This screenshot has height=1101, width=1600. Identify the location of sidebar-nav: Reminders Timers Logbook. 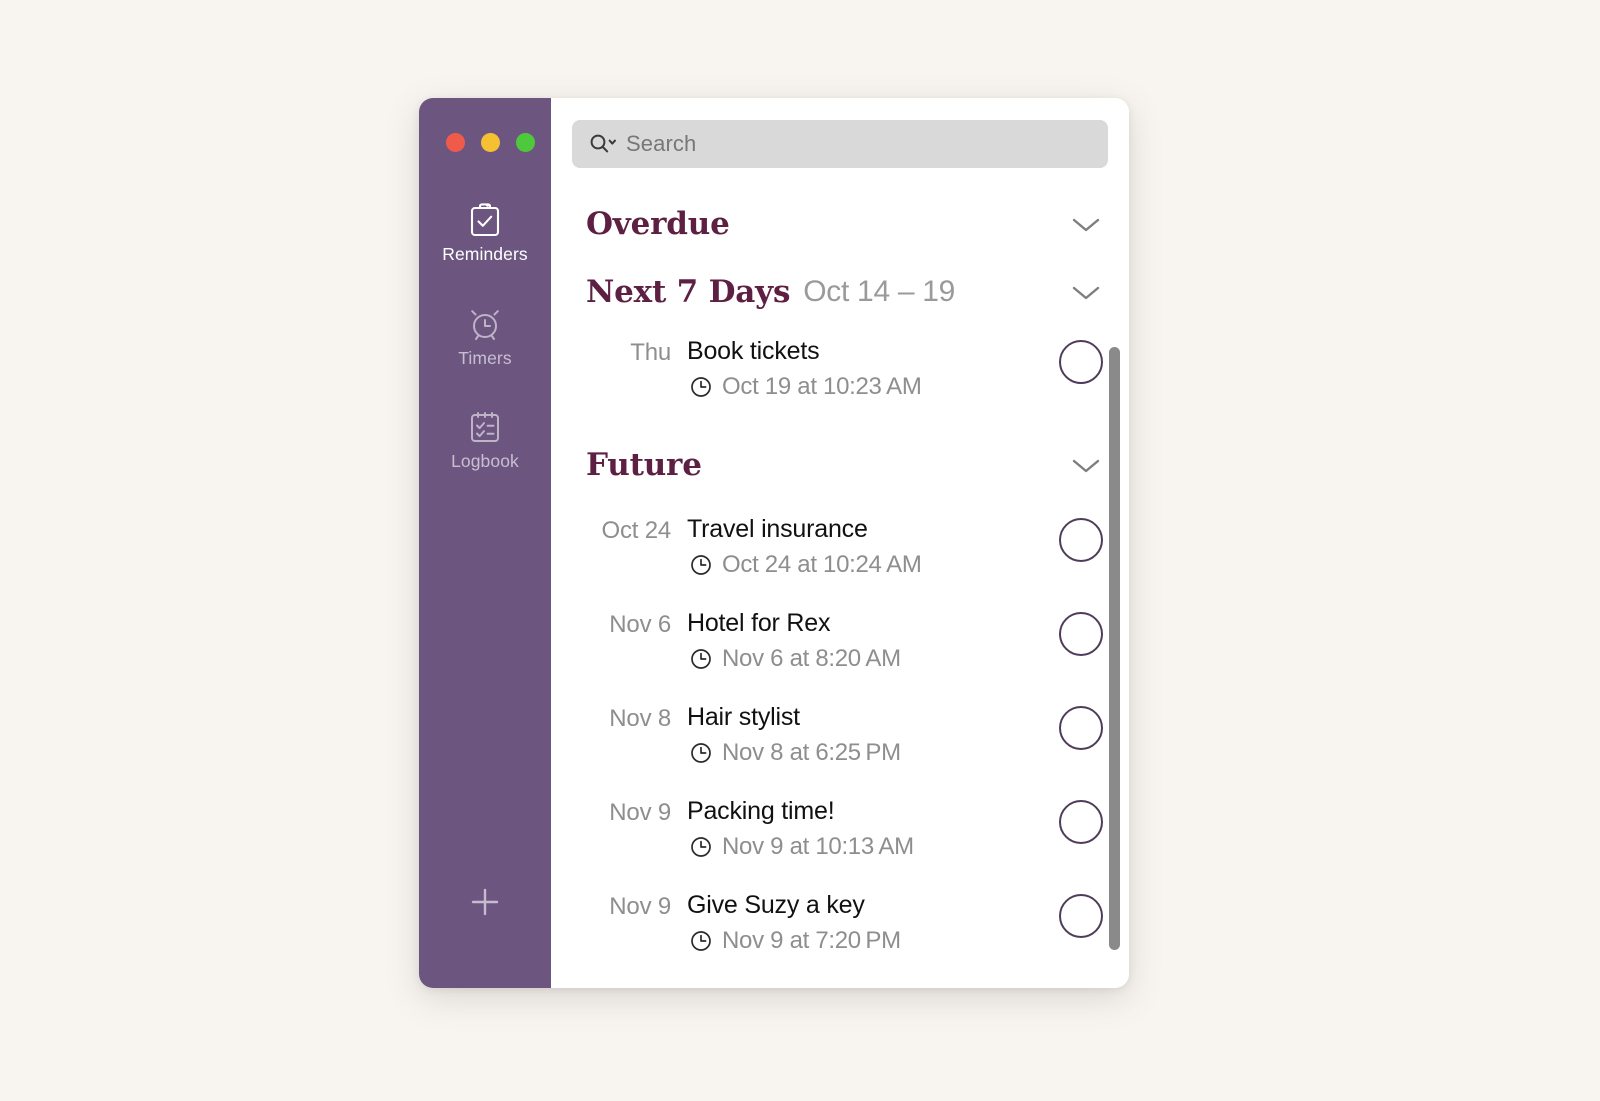
(485, 355).